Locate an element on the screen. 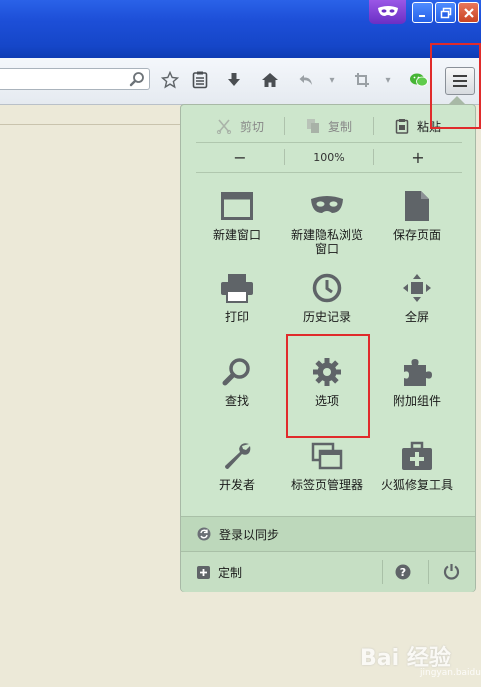 The image size is (481, 687). navigation-toolbar: ▾ ▾ is located at coordinates (240, 81).